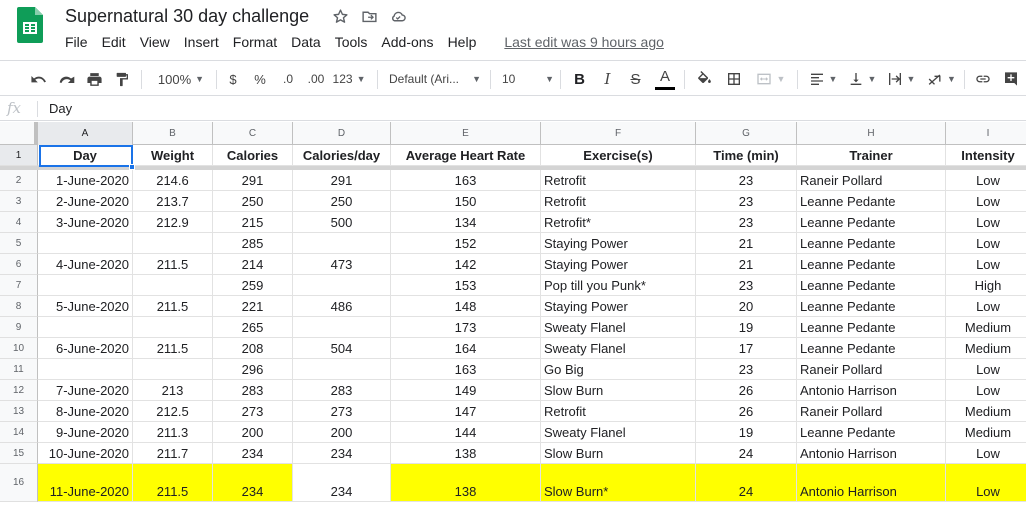 The width and height of the screenshot is (1026, 511). I want to click on row-header: 3, so click(19, 201).